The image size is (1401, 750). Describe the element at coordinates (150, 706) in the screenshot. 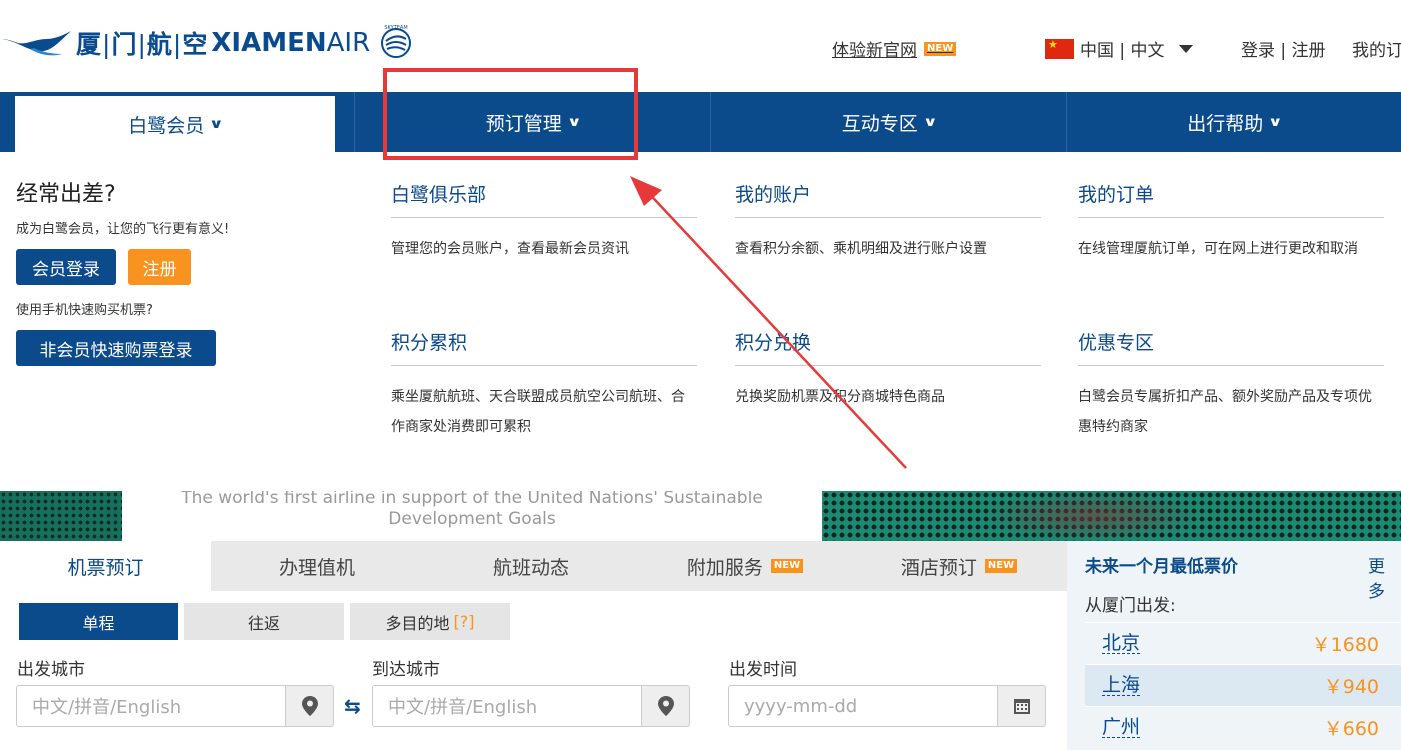

I see `from-city-input: 中文/拼音/English` at that location.